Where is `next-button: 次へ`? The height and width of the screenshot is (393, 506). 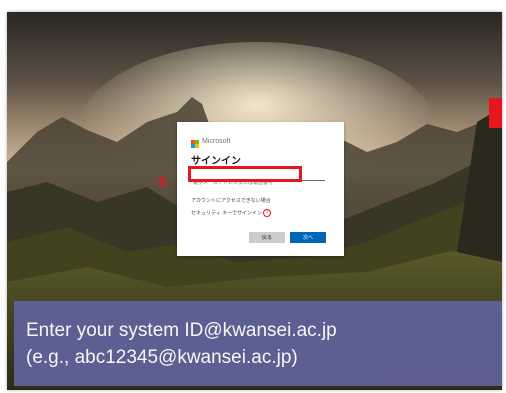
next-button: 次へ is located at coordinates (308, 237).